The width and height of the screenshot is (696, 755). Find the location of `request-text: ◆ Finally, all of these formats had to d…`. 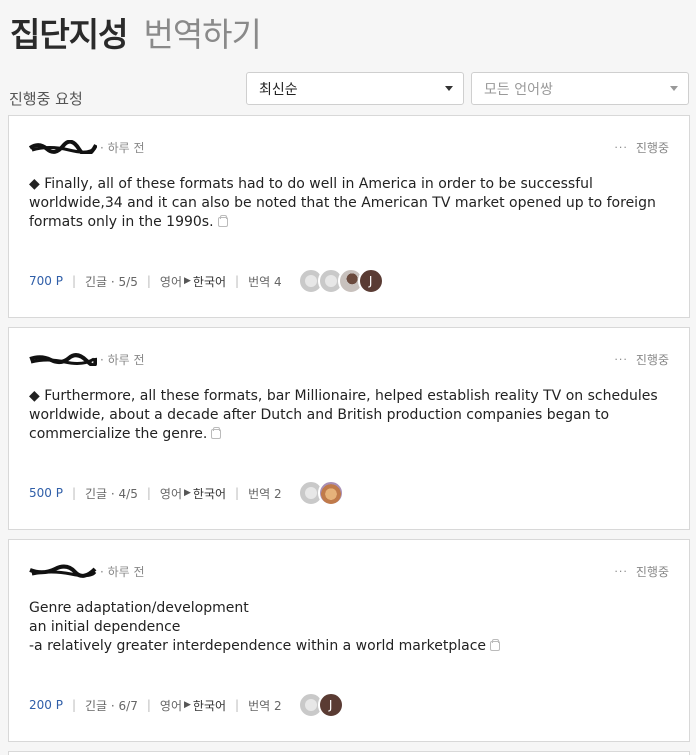

request-text: ◆ Finally, all of these formats had to d… is located at coordinates (344, 203).